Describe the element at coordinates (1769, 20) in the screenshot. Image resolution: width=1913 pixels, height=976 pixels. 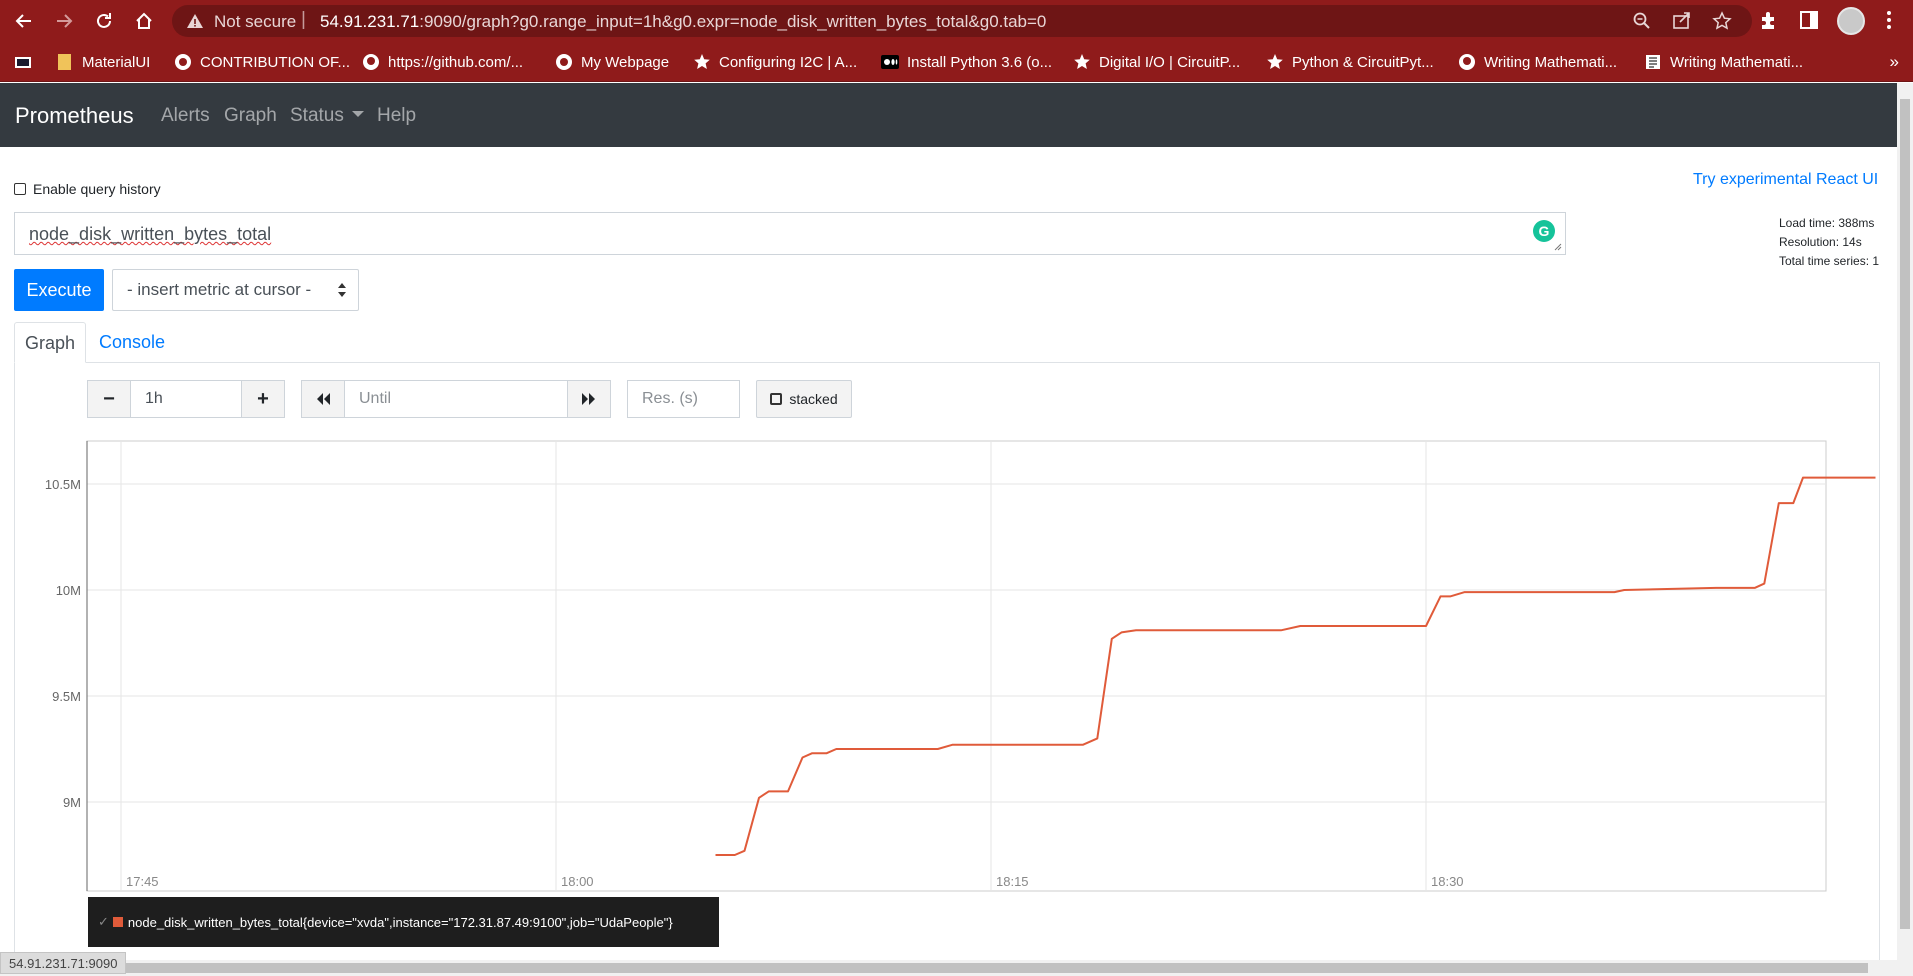
I see `extensions-icon` at that location.